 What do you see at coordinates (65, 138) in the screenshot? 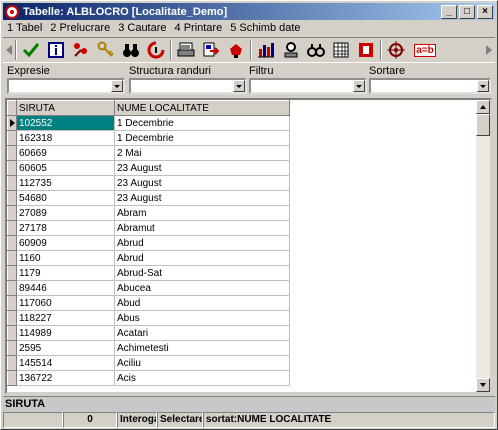
I see `cell-siruta: 162318` at bounding box center [65, 138].